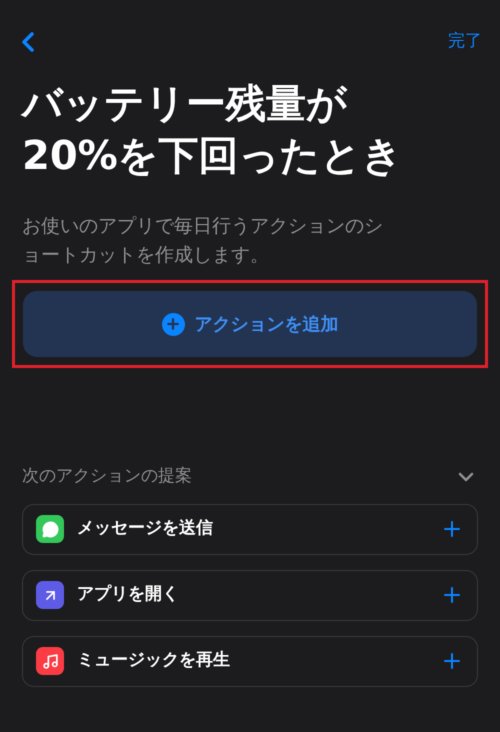 Image resolution: width=500 pixels, height=732 pixels. What do you see at coordinates (250, 595) in the screenshot?
I see `suggestion-row: アプリを開く` at bounding box center [250, 595].